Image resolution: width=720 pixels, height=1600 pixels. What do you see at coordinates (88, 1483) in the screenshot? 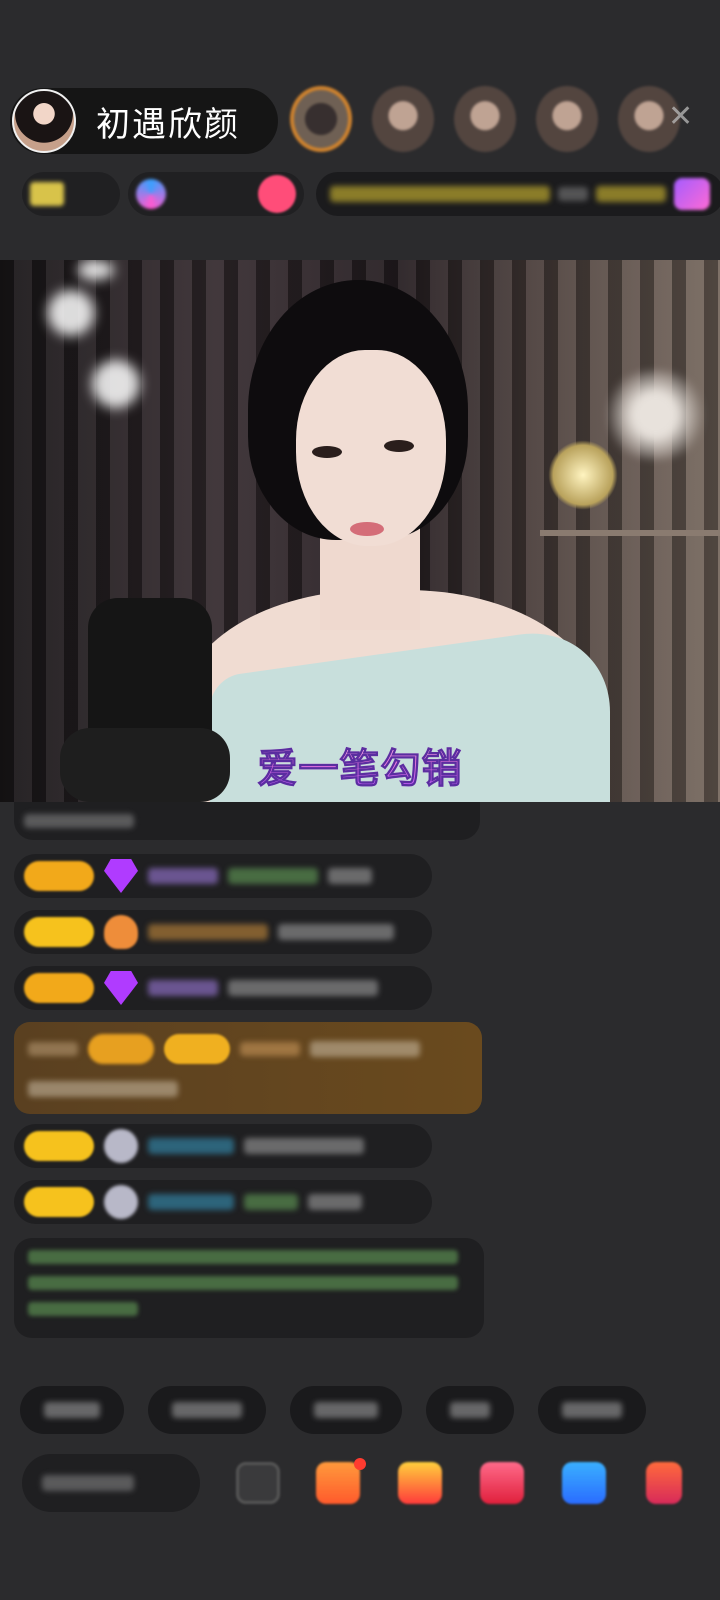
I see `chat-input-placeholder` at bounding box center [88, 1483].